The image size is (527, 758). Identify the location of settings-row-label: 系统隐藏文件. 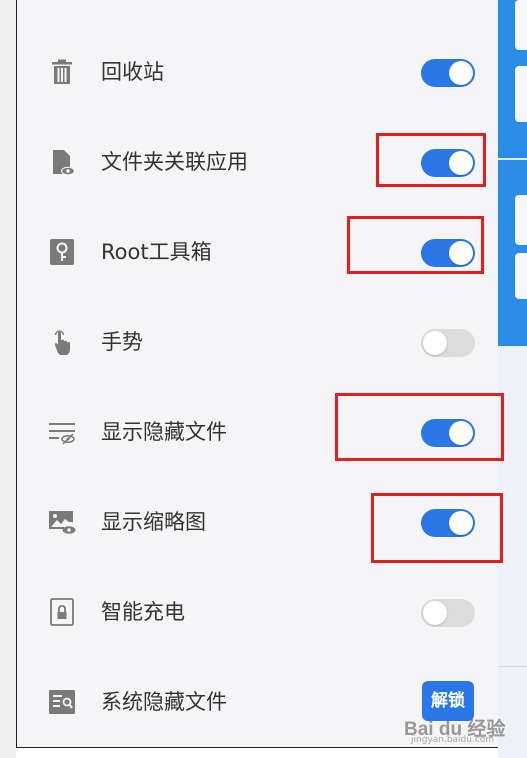
(164, 702).